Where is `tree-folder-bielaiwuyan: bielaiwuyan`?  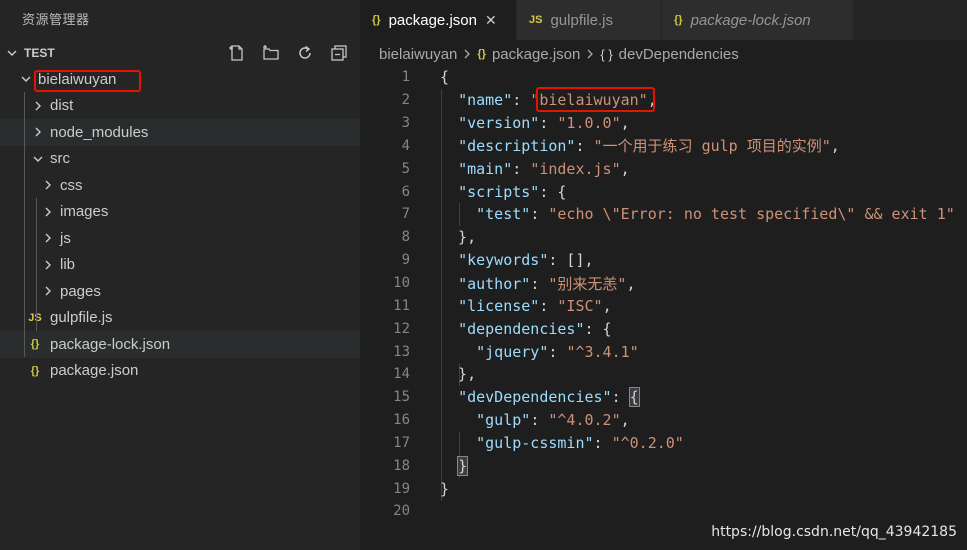 tree-folder-bielaiwuyan: bielaiwuyan is located at coordinates (180, 79).